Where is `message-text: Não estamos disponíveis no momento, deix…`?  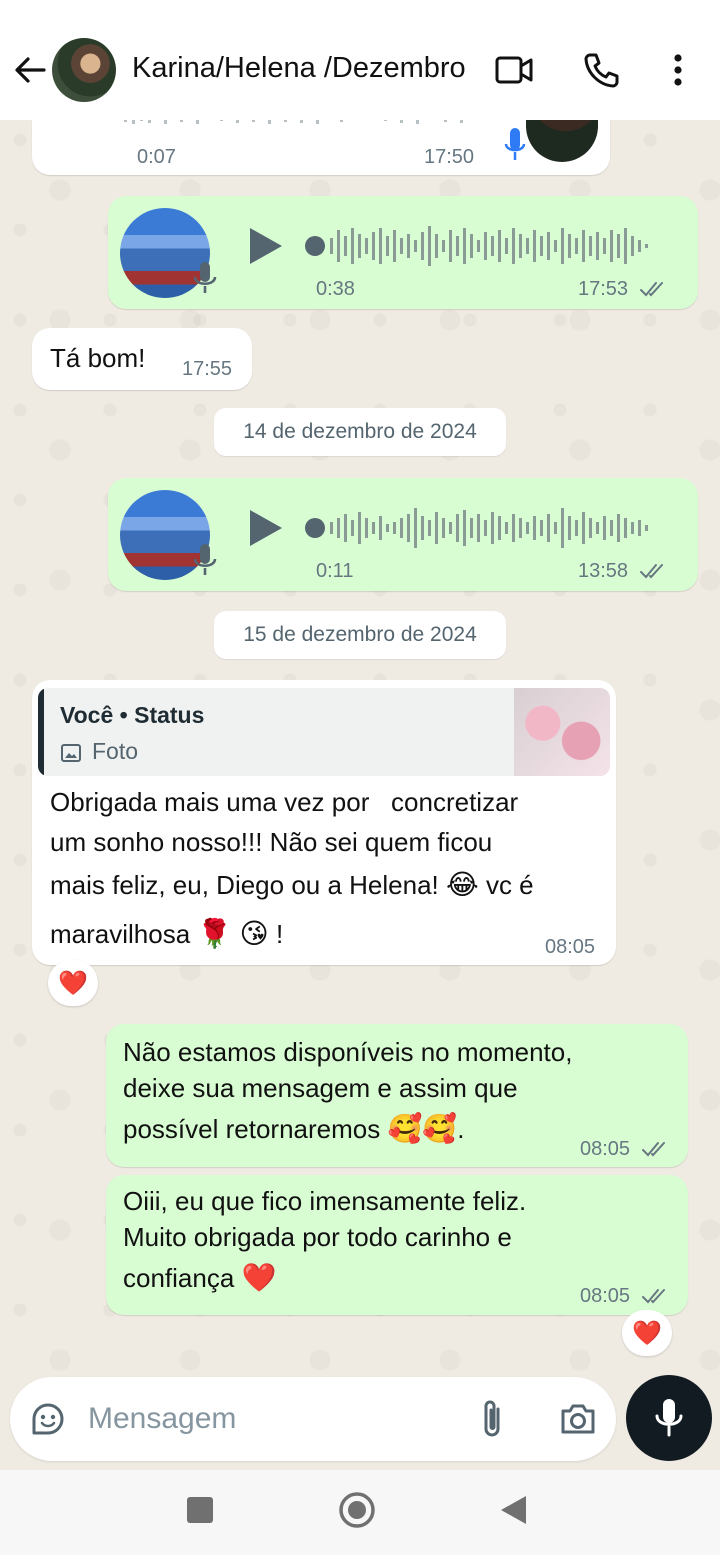
message-text: Não estamos disponíveis no momento, deix… is located at coordinates (347, 1093).